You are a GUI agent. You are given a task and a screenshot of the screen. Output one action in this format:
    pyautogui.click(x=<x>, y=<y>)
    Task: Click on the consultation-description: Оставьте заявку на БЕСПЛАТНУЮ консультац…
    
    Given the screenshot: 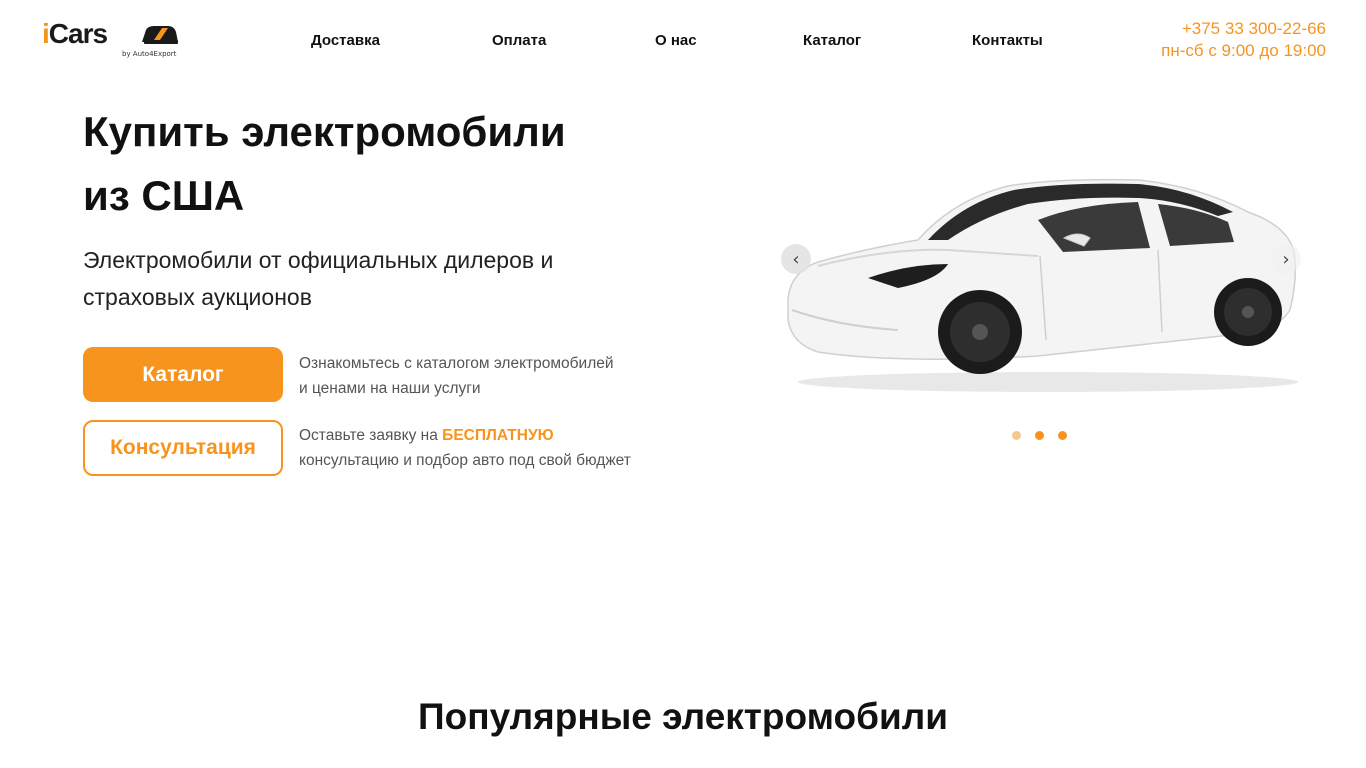 What is the action you would take?
    pyautogui.click(x=509, y=448)
    